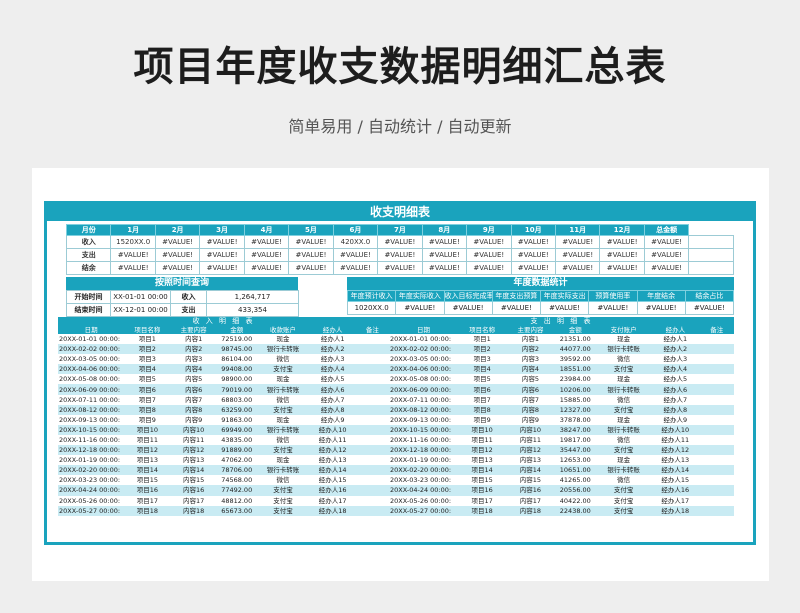  Describe the element at coordinates (561, 349) in the screenshot. I see `table-row: 20XX-02-02 00:00: 项目2 内容2 44077.00 银行卡转账 经办人2` at that location.